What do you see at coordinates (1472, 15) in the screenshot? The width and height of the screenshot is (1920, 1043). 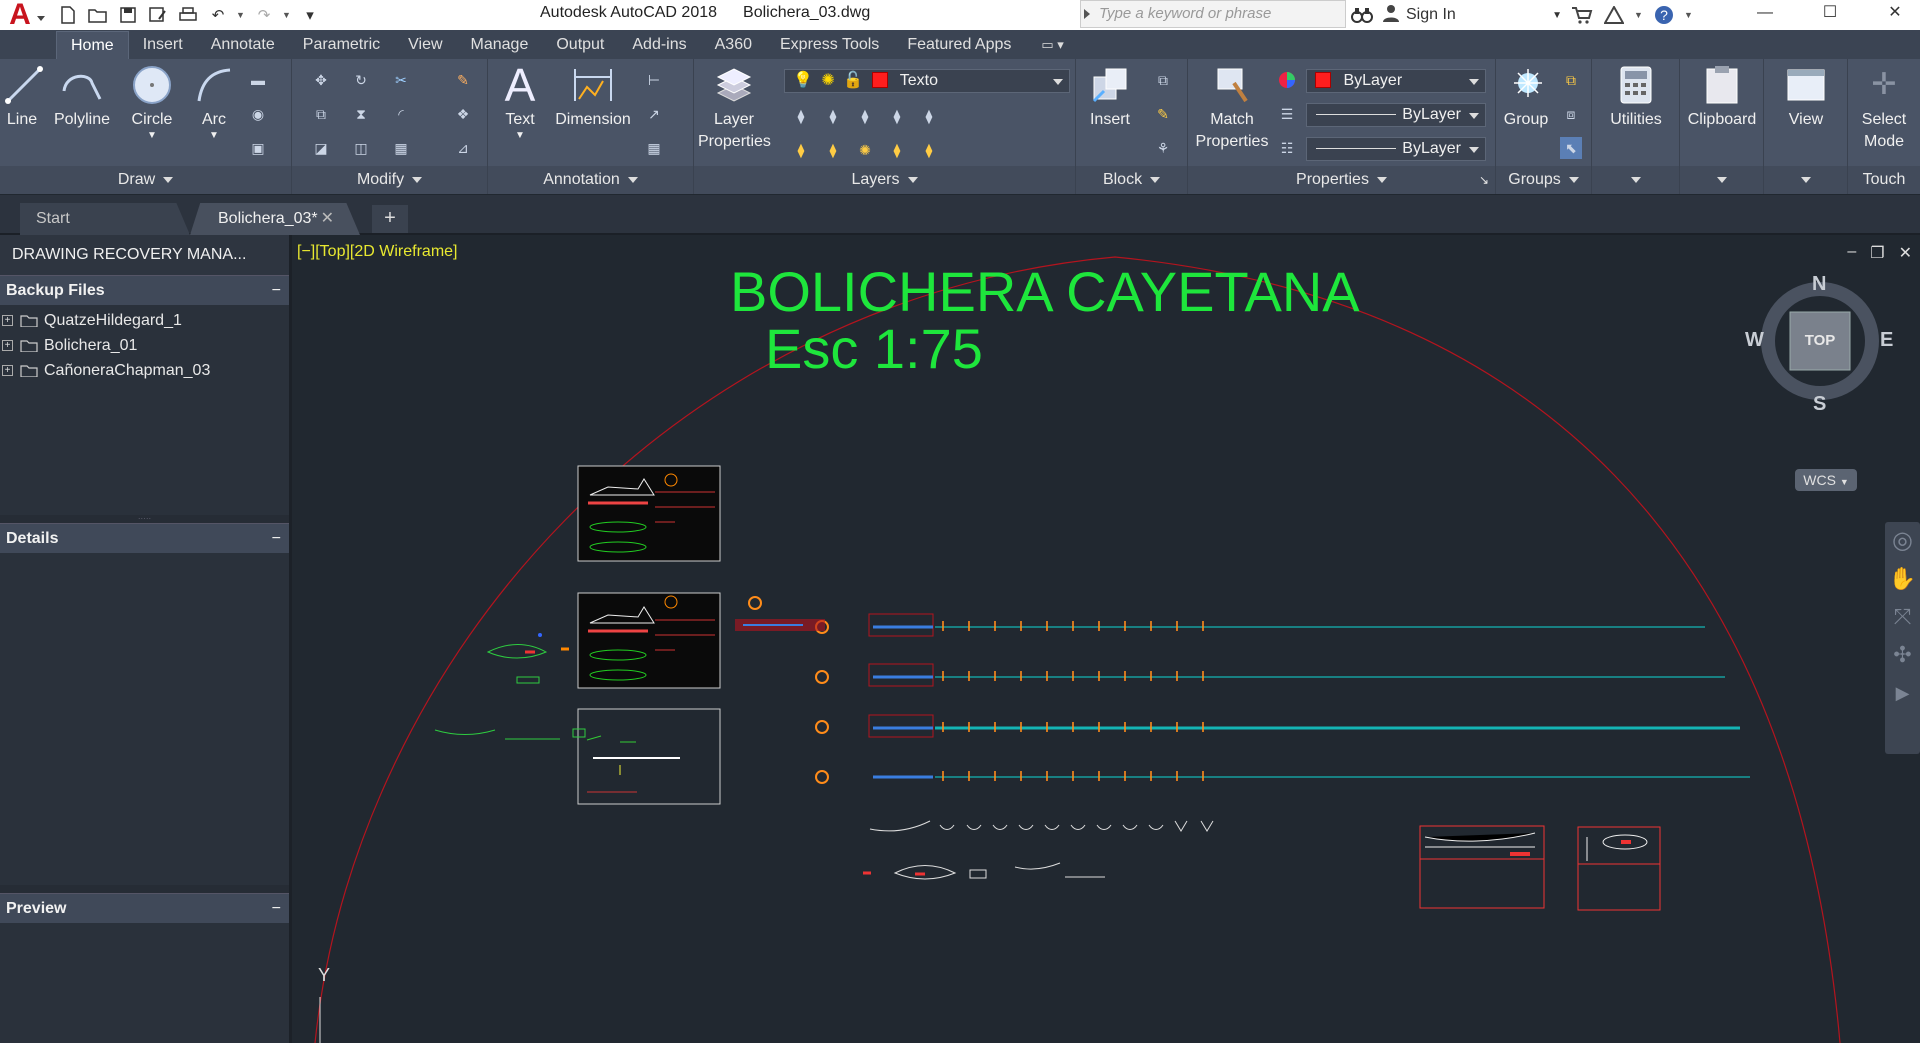 I see `sign-in-button: Sign In ▼` at bounding box center [1472, 15].